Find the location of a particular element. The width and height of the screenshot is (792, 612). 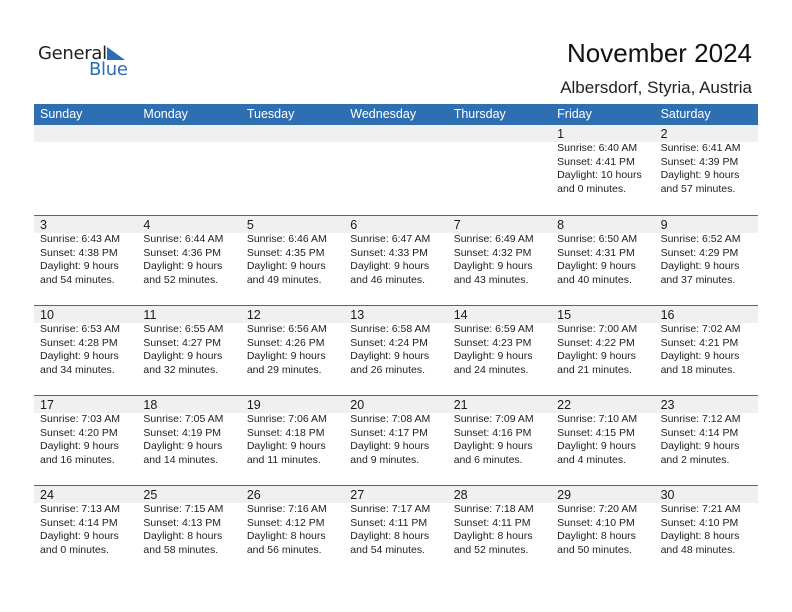

daylight-minutes-text: and 40 minutes. is located at coordinates (594, 279).